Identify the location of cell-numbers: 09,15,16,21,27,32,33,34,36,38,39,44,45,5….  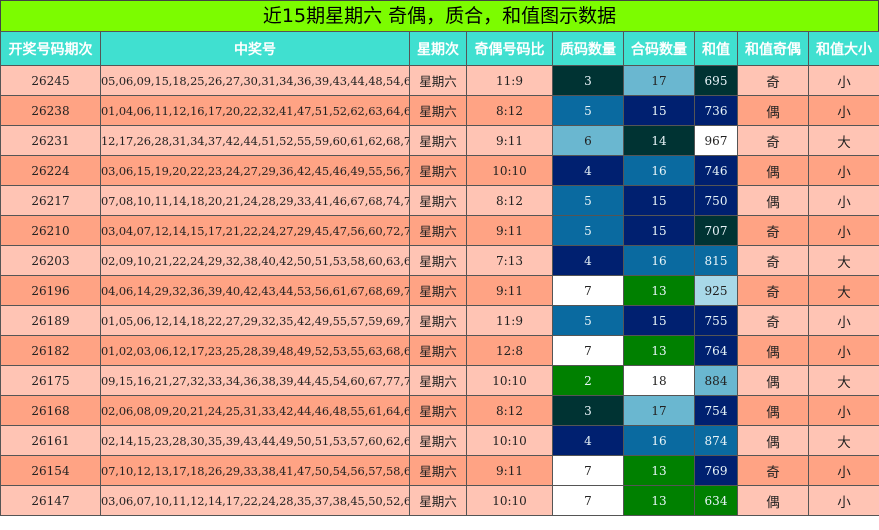
(255, 380).